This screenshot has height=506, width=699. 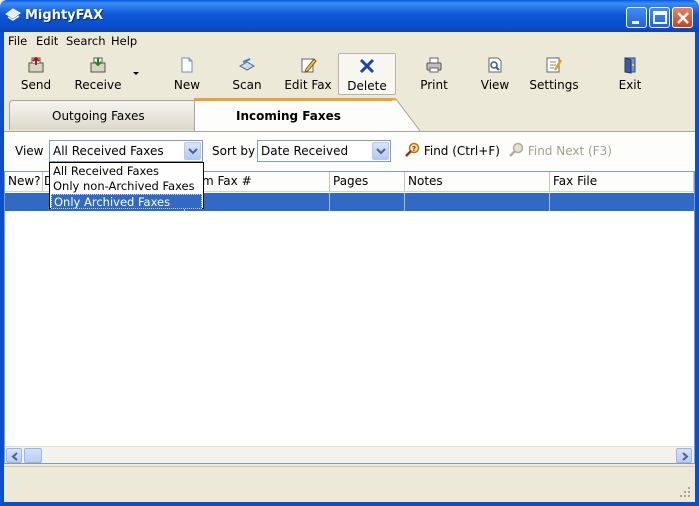 I want to click on title-bar: MightyFAX, so click(x=349, y=16).